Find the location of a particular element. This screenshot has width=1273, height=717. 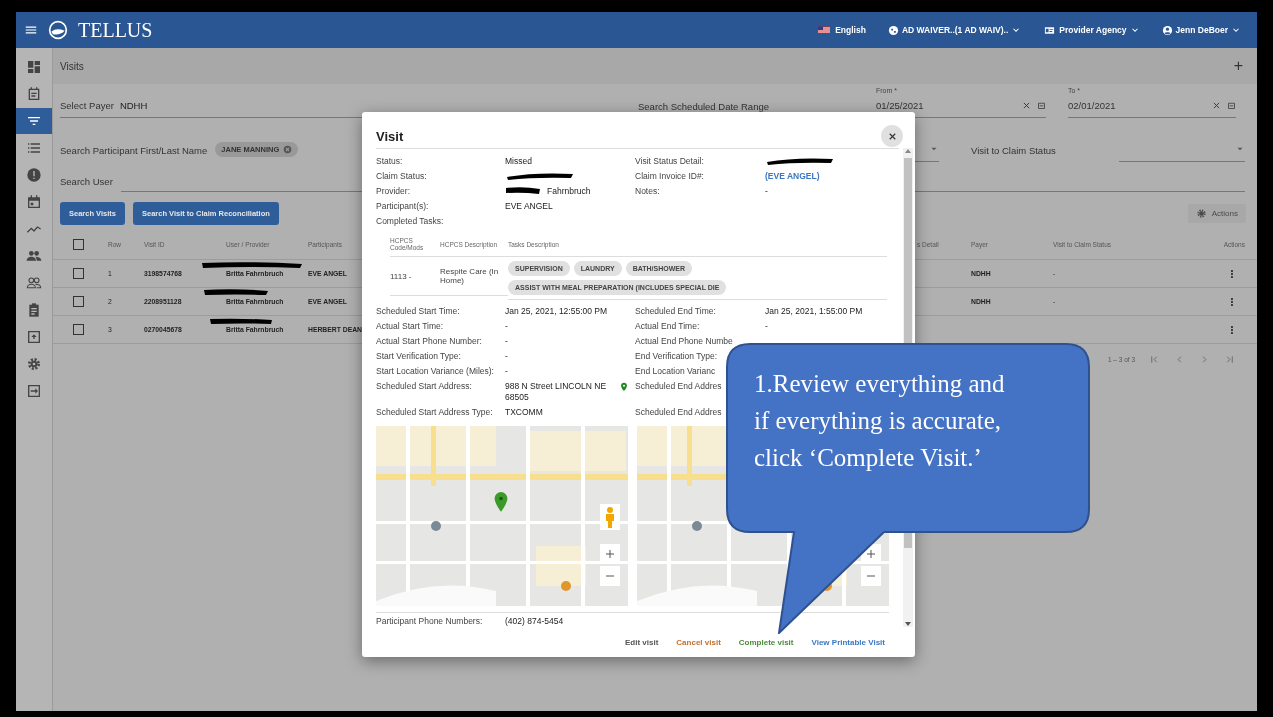

list-icon is located at coordinates (34, 148).